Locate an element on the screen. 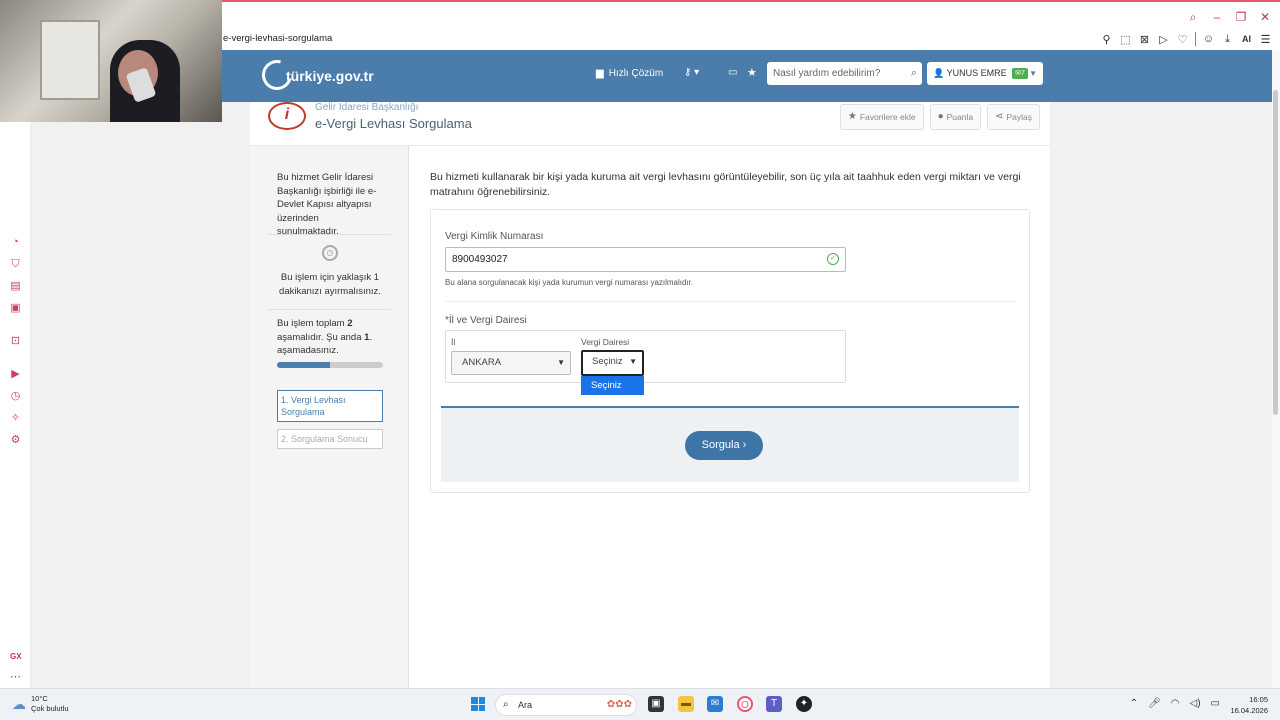 The image size is (1280, 720). quick-solution-button: ▆ Hızlı Çözüm is located at coordinates (629, 73).